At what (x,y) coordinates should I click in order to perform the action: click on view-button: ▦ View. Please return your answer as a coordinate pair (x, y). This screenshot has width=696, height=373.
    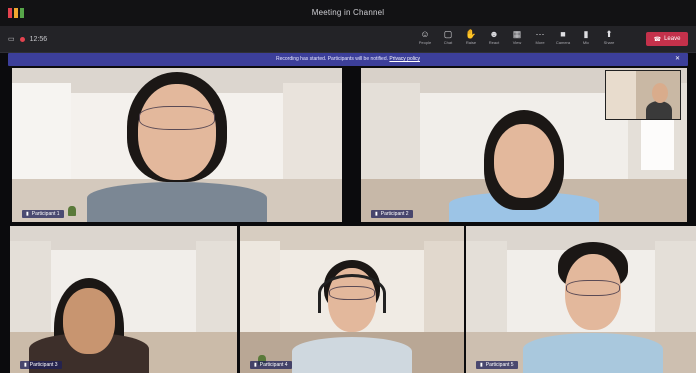
    Looking at the image, I should click on (517, 40).